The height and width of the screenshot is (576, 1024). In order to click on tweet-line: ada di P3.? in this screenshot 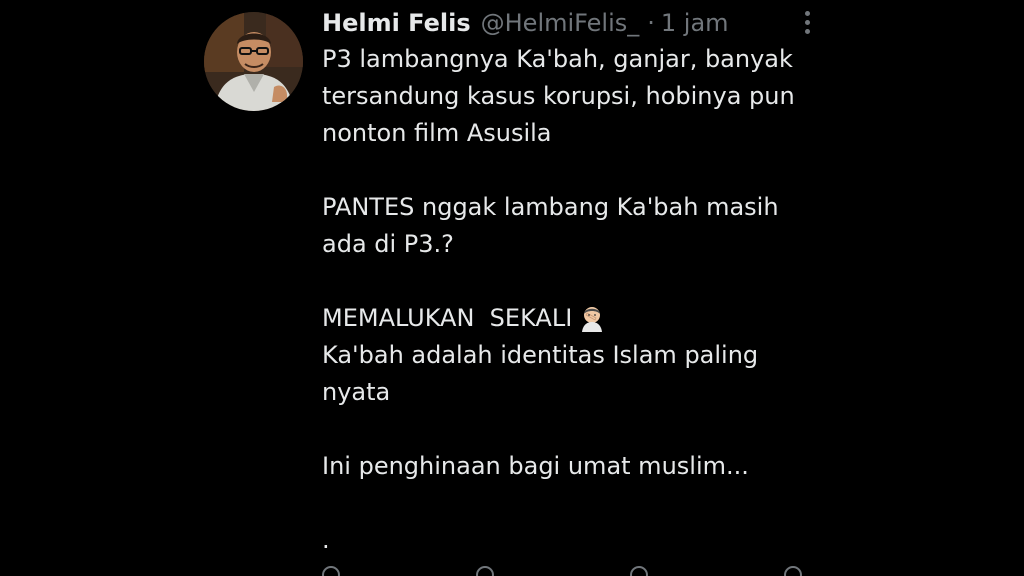, I will do `click(388, 244)`.